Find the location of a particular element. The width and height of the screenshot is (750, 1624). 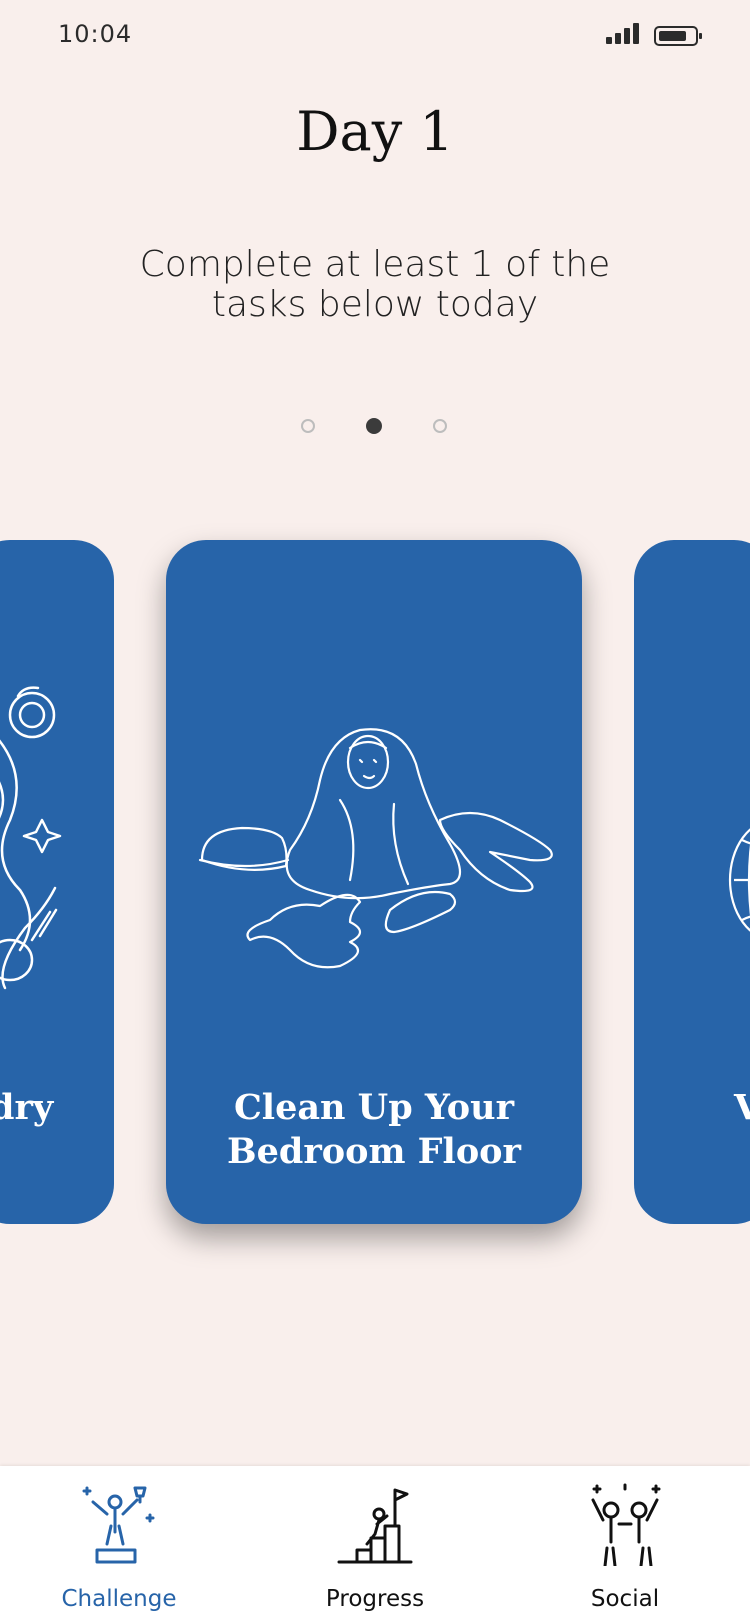

signal-icon is located at coordinates (622, 33).